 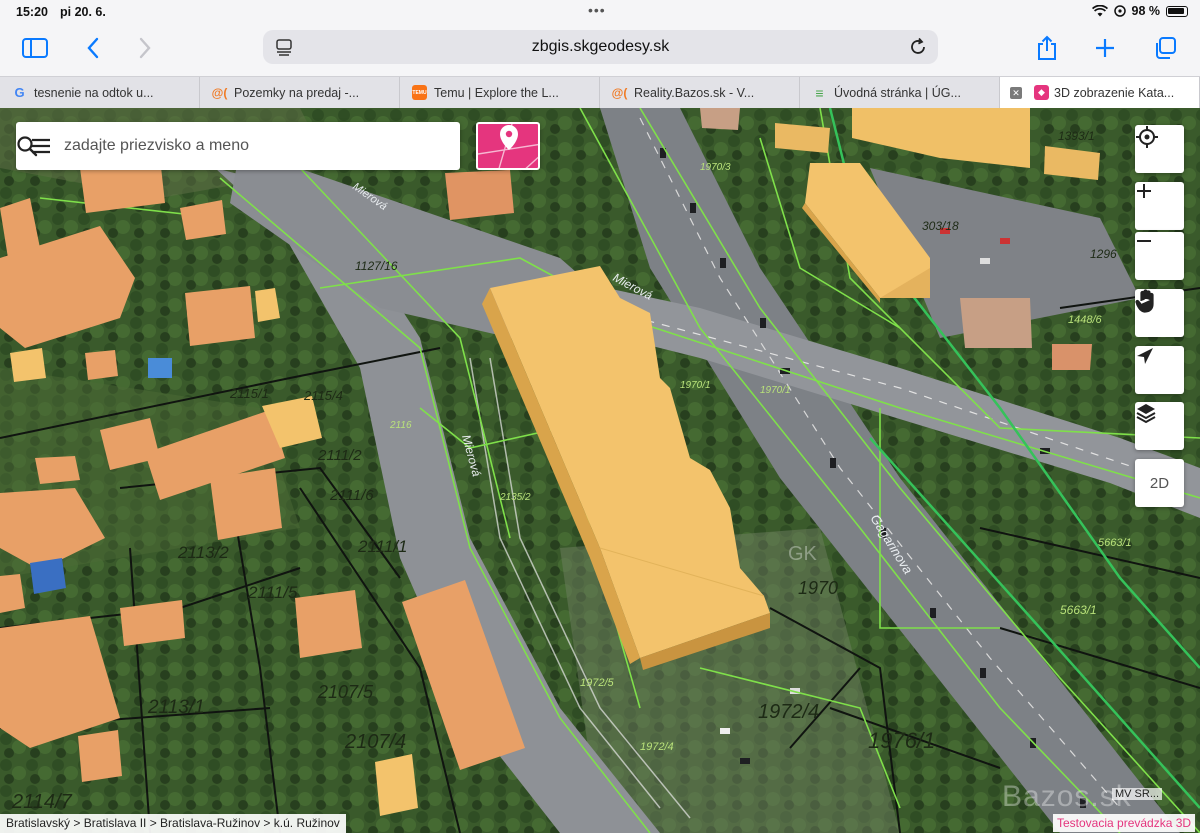 I want to click on layers-button, so click(x=1159, y=426).